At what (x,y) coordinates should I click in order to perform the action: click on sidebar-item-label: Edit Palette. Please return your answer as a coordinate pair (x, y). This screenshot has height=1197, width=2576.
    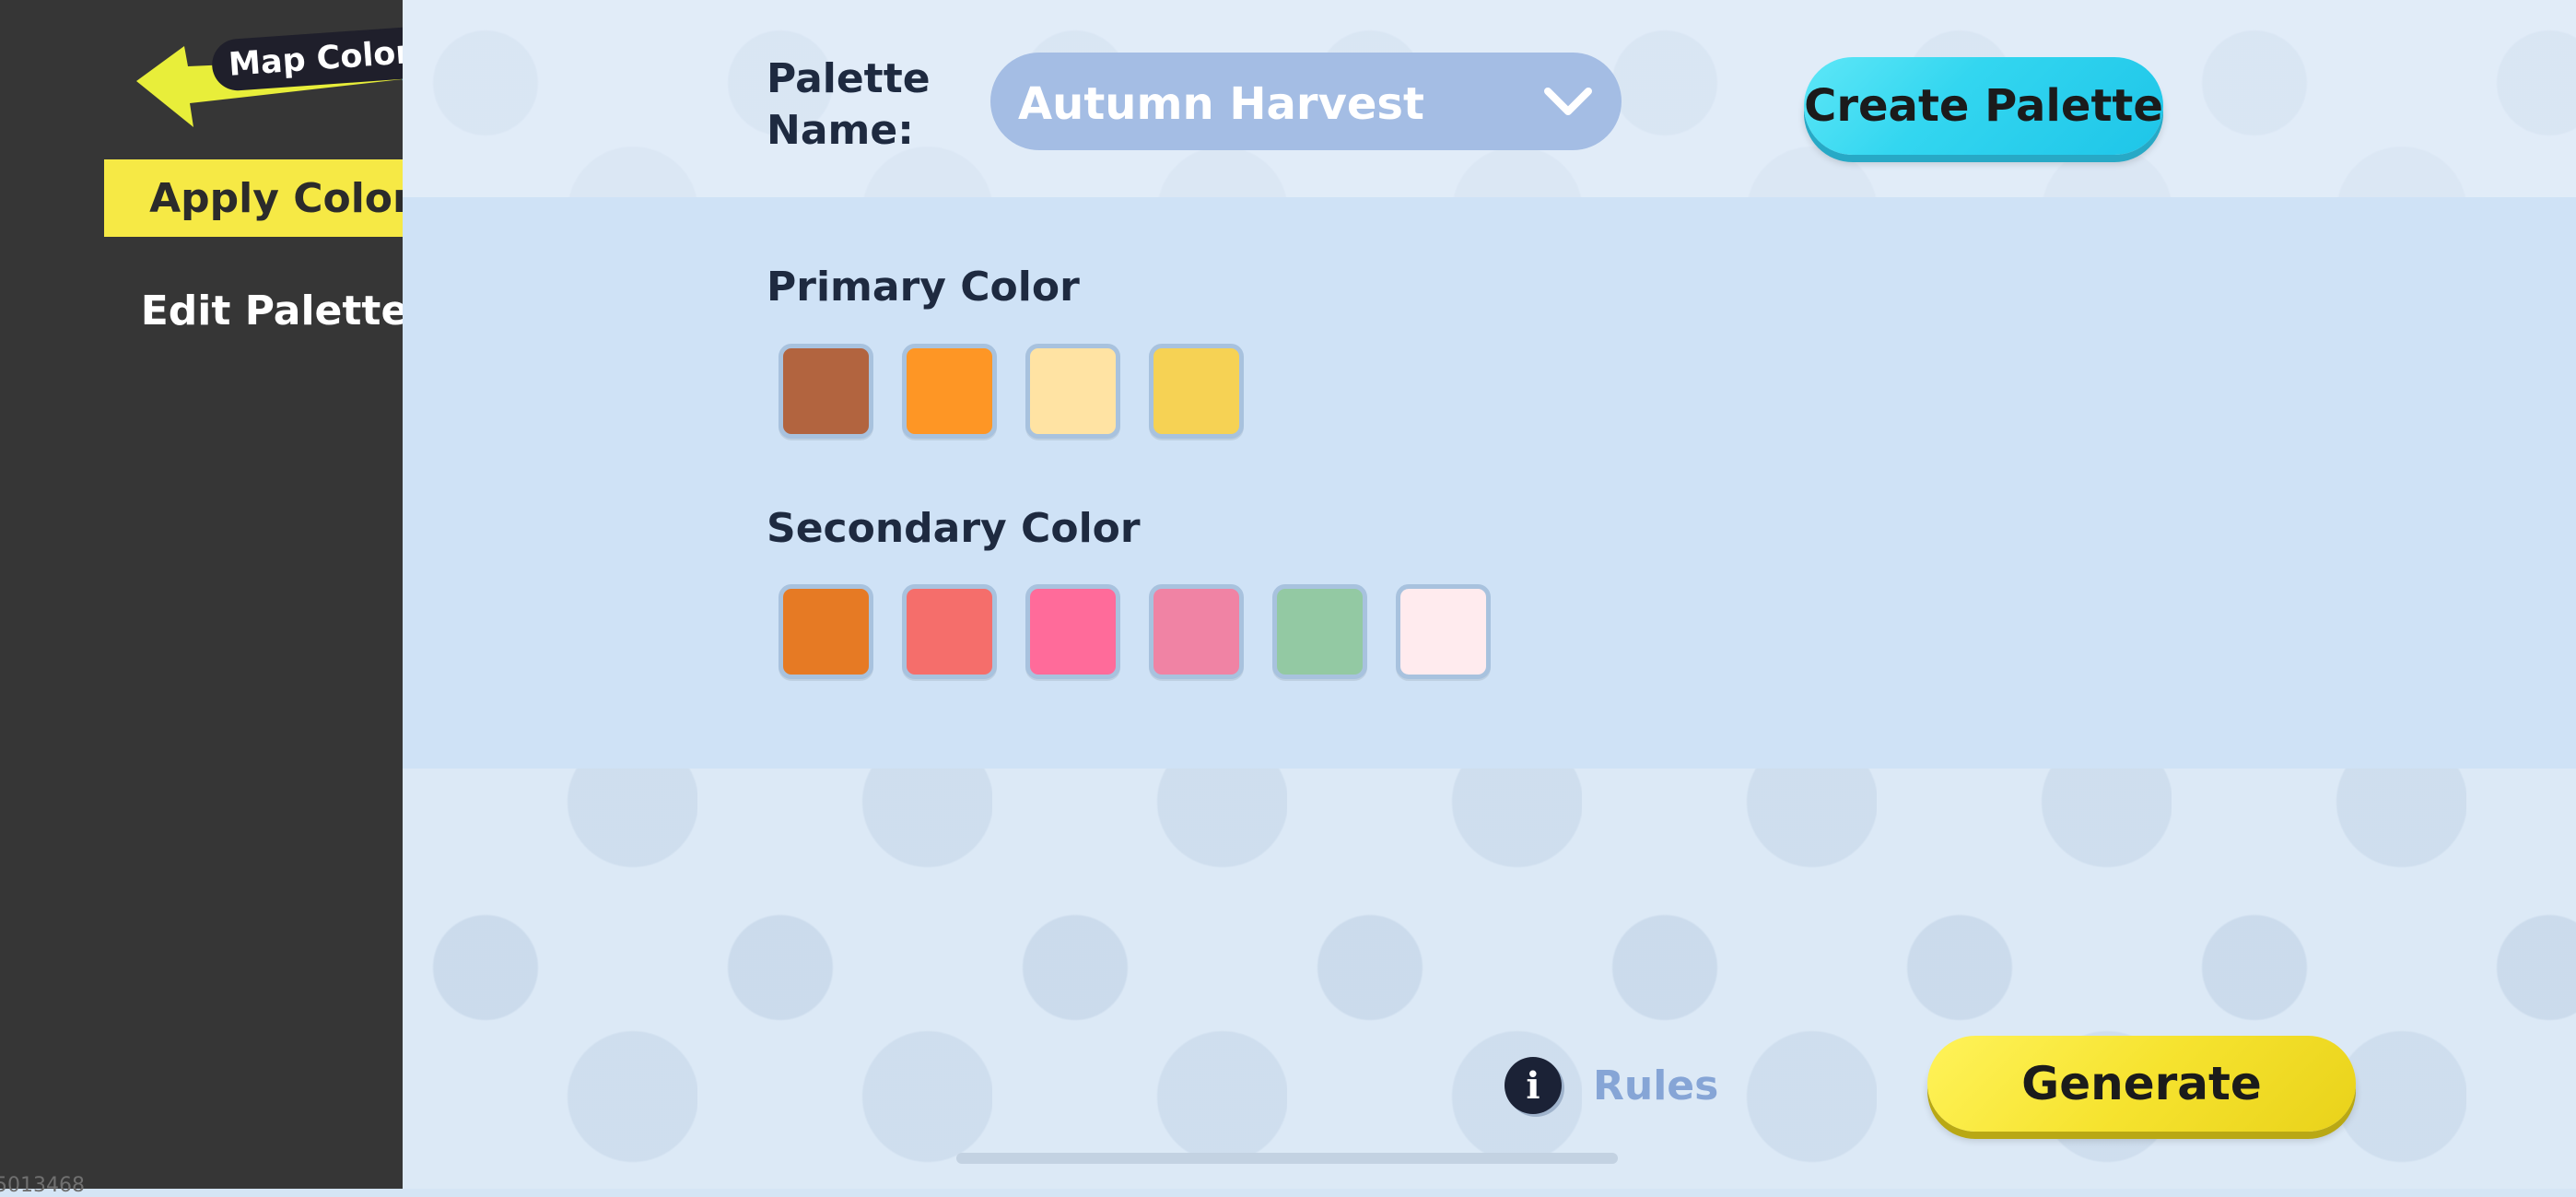
    Looking at the image, I should click on (274, 311).